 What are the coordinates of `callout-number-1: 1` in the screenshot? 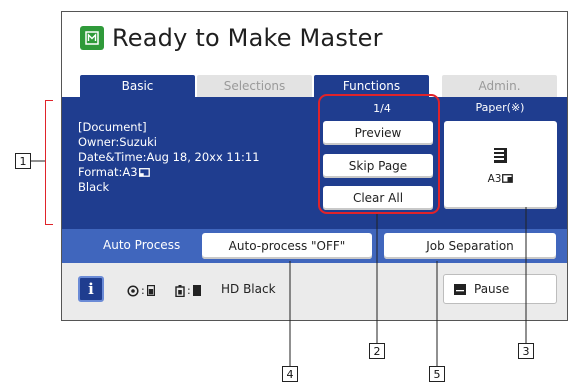 It's located at (23, 161).